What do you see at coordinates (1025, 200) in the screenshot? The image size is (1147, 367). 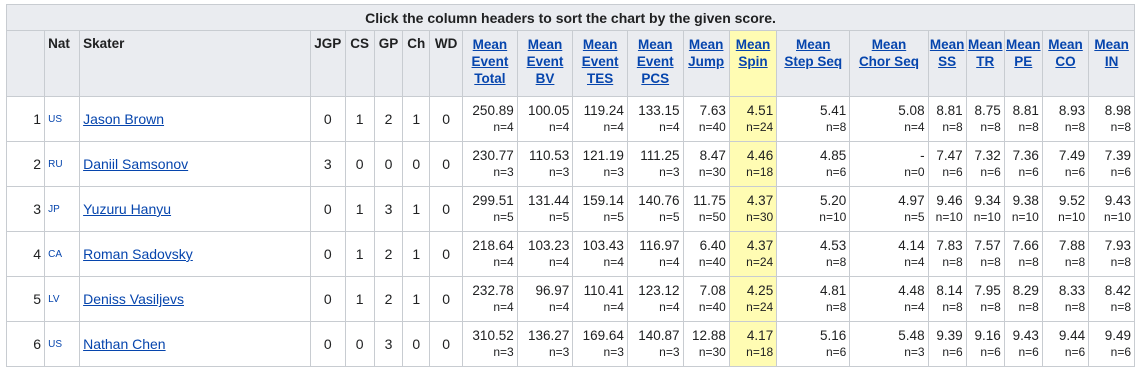 I see `metric-value: 9.38` at bounding box center [1025, 200].